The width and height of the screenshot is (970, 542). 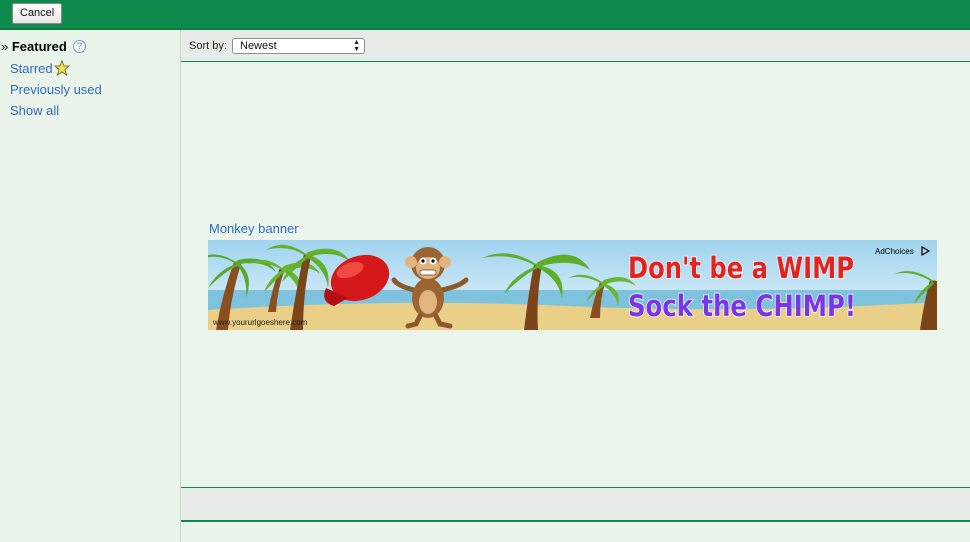 What do you see at coordinates (258, 46) in the screenshot?
I see `sort-selected-value: Newest` at bounding box center [258, 46].